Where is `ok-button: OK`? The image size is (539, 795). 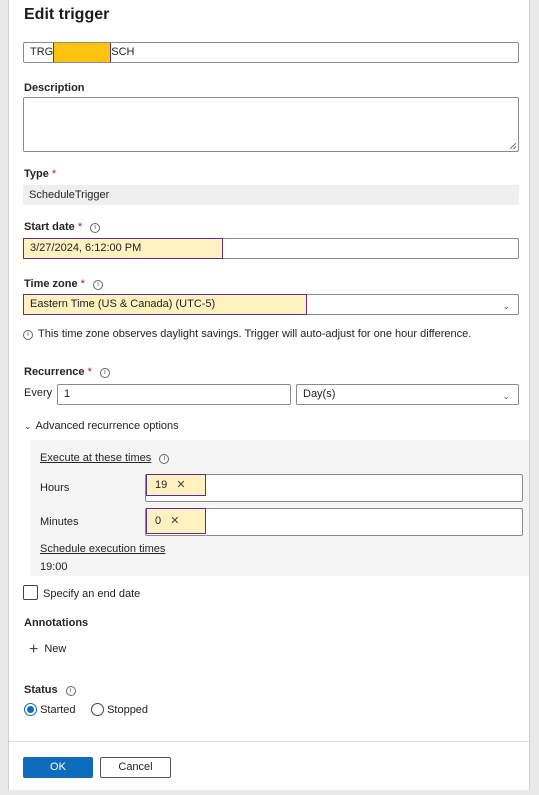
ok-button: OK is located at coordinates (58, 767).